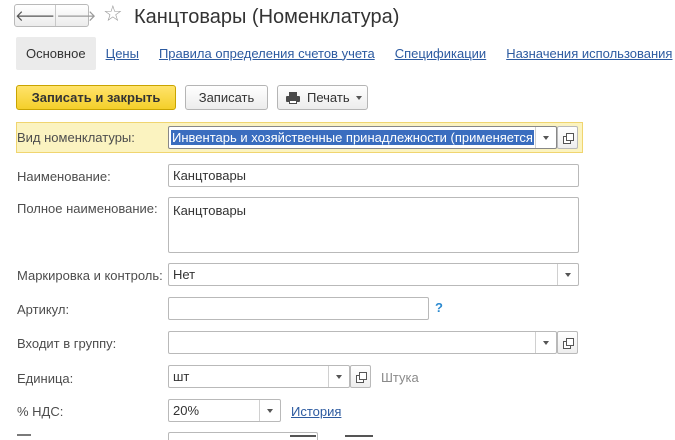  What do you see at coordinates (316, 411) in the screenshot?
I see `vat-history-link: История` at bounding box center [316, 411].